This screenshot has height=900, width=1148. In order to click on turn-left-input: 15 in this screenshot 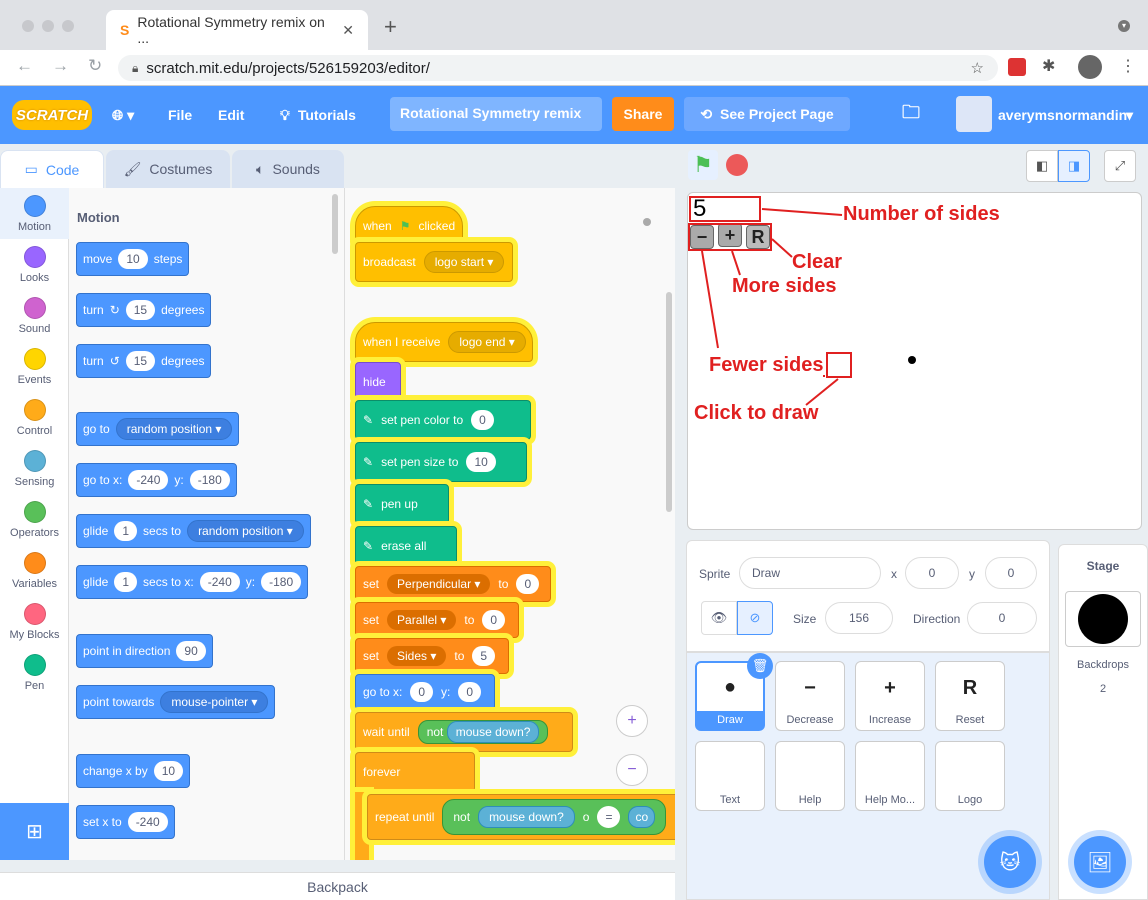, I will do `click(140, 361)`.